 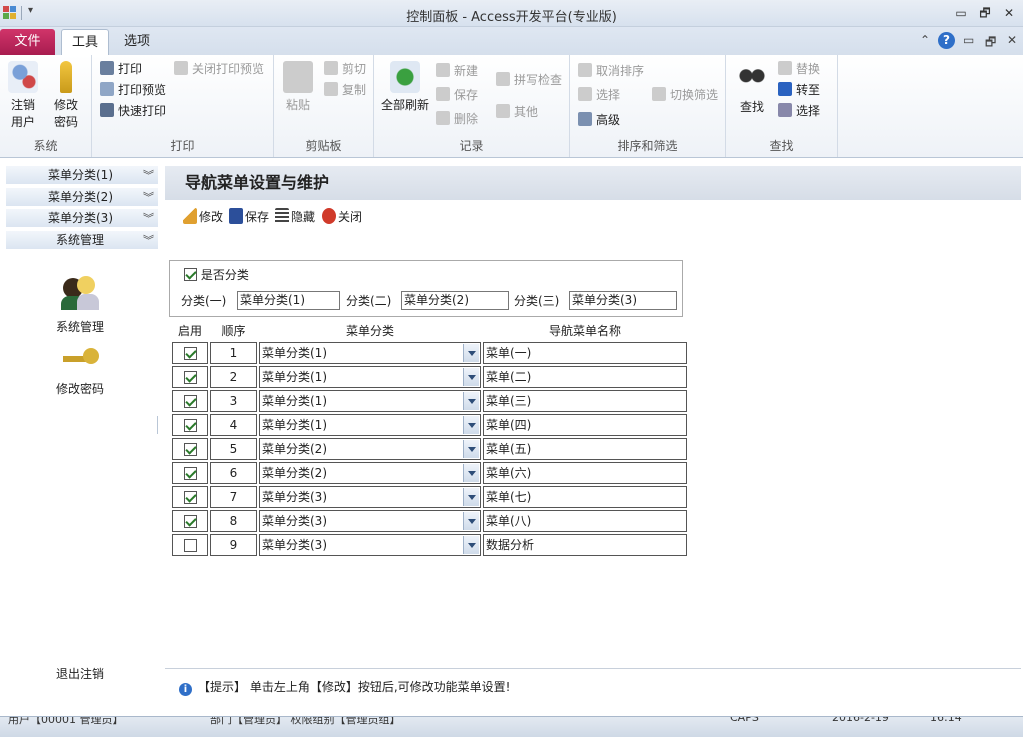 I want to click on order-cell: 7, so click(x=233, y=497).